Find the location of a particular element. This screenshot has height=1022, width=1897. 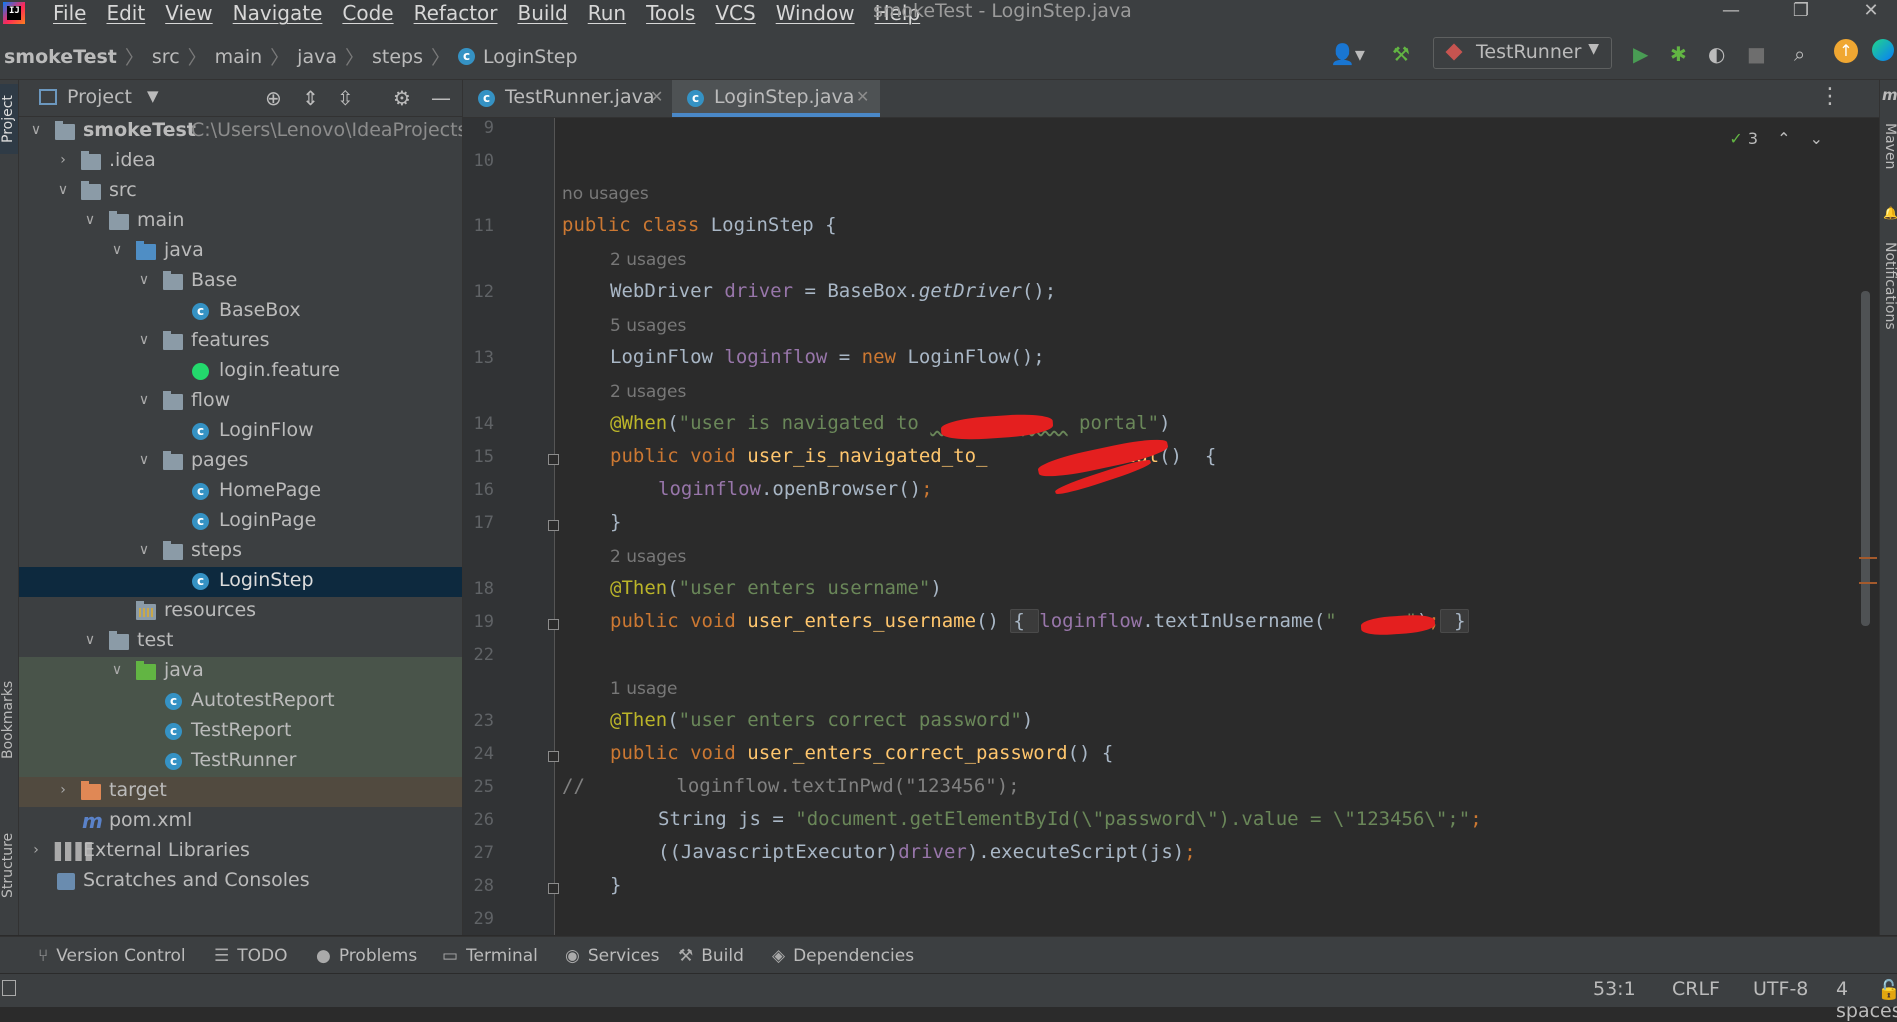

coverage-icon: ◐ is located at coordinates (1716, 54).